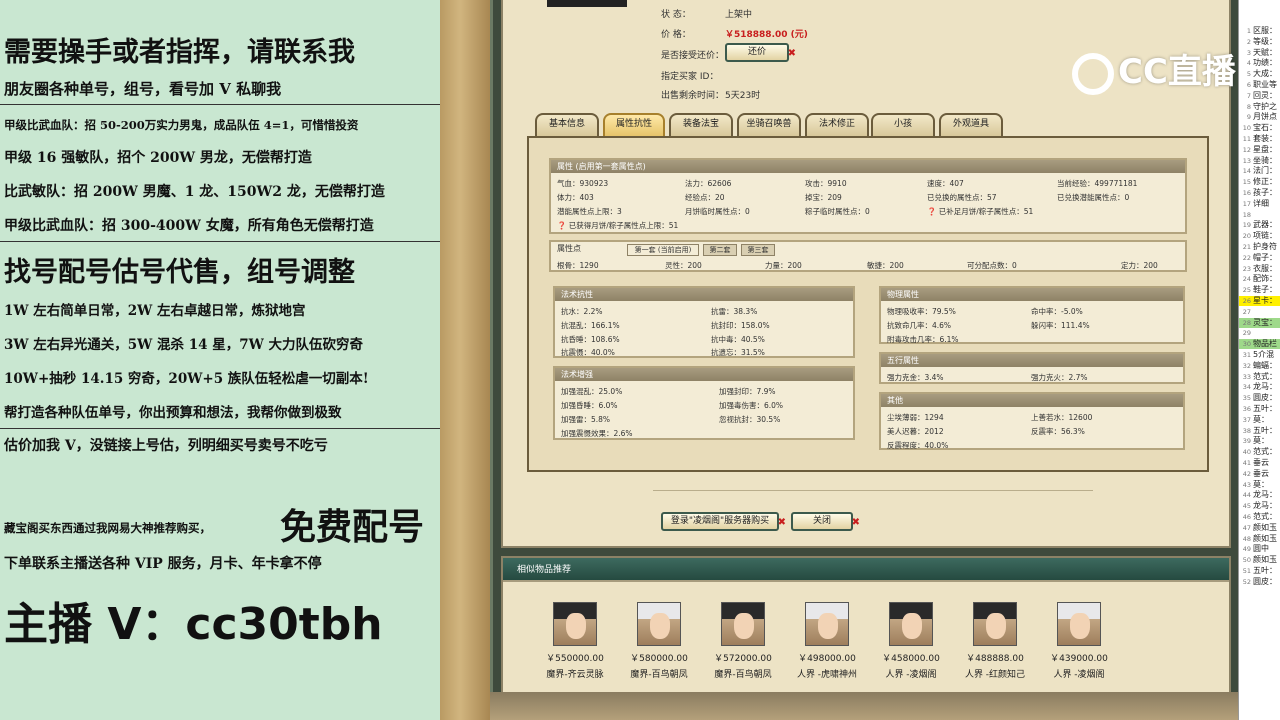 The image size is (1280, 720). I want to click on tab-mounts-pets: 坐骑召唤兽, so click(769, 124).